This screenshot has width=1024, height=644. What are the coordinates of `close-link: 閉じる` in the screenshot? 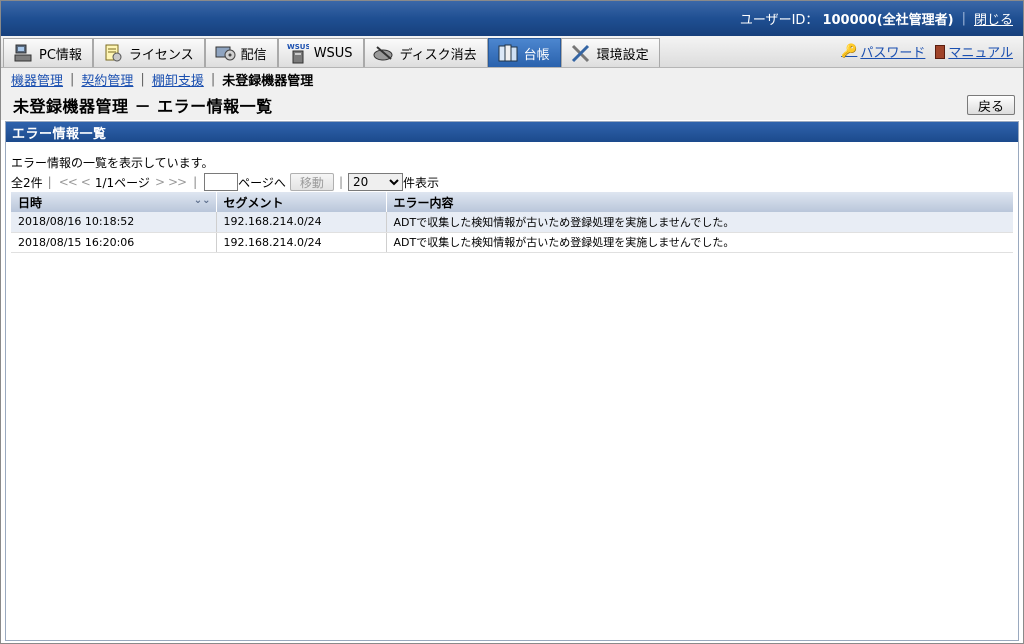 It's located at (993, 18).